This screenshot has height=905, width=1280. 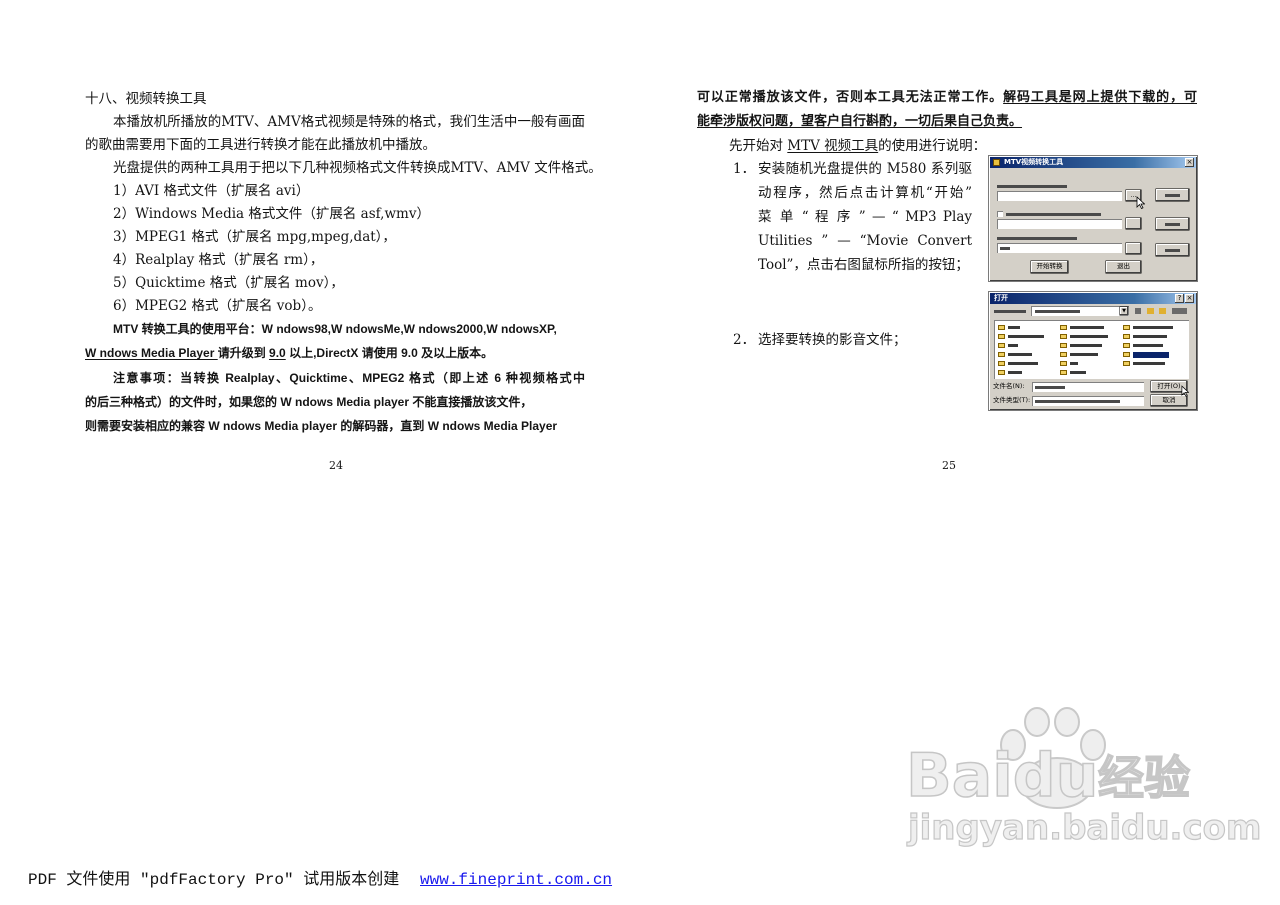 What do you see at coordinates (214, 880) in the screenshot?
I see `pdf-footer-text: PDF 文件使用 "pdfFactory Pro" 试用版本创建` at bounding box center [214, 880].